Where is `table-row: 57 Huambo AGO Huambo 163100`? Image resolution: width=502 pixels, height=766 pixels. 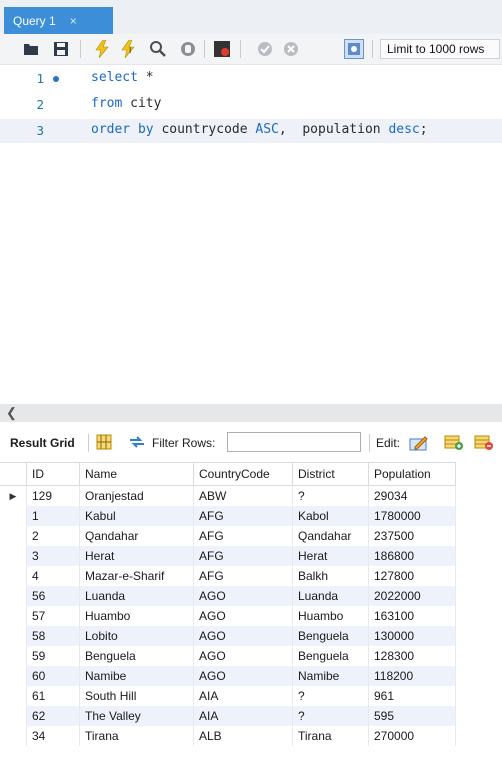 table-row: 57 Huambo AGO Huambo 163100 is located at coordinates (228, 616).